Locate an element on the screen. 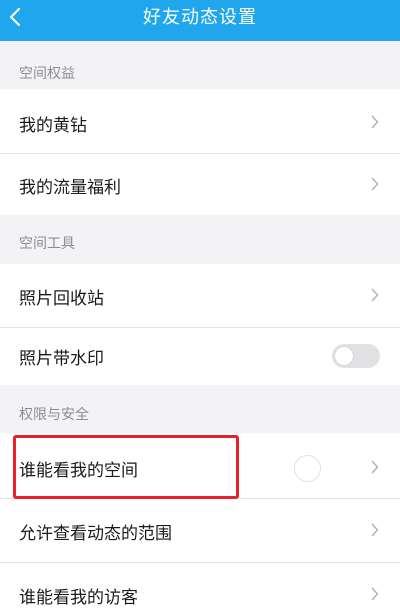 Image resolution: width=400 pixels, height=616 pixels. row-label: 照片带水印 is located at coordinates (61, 359).